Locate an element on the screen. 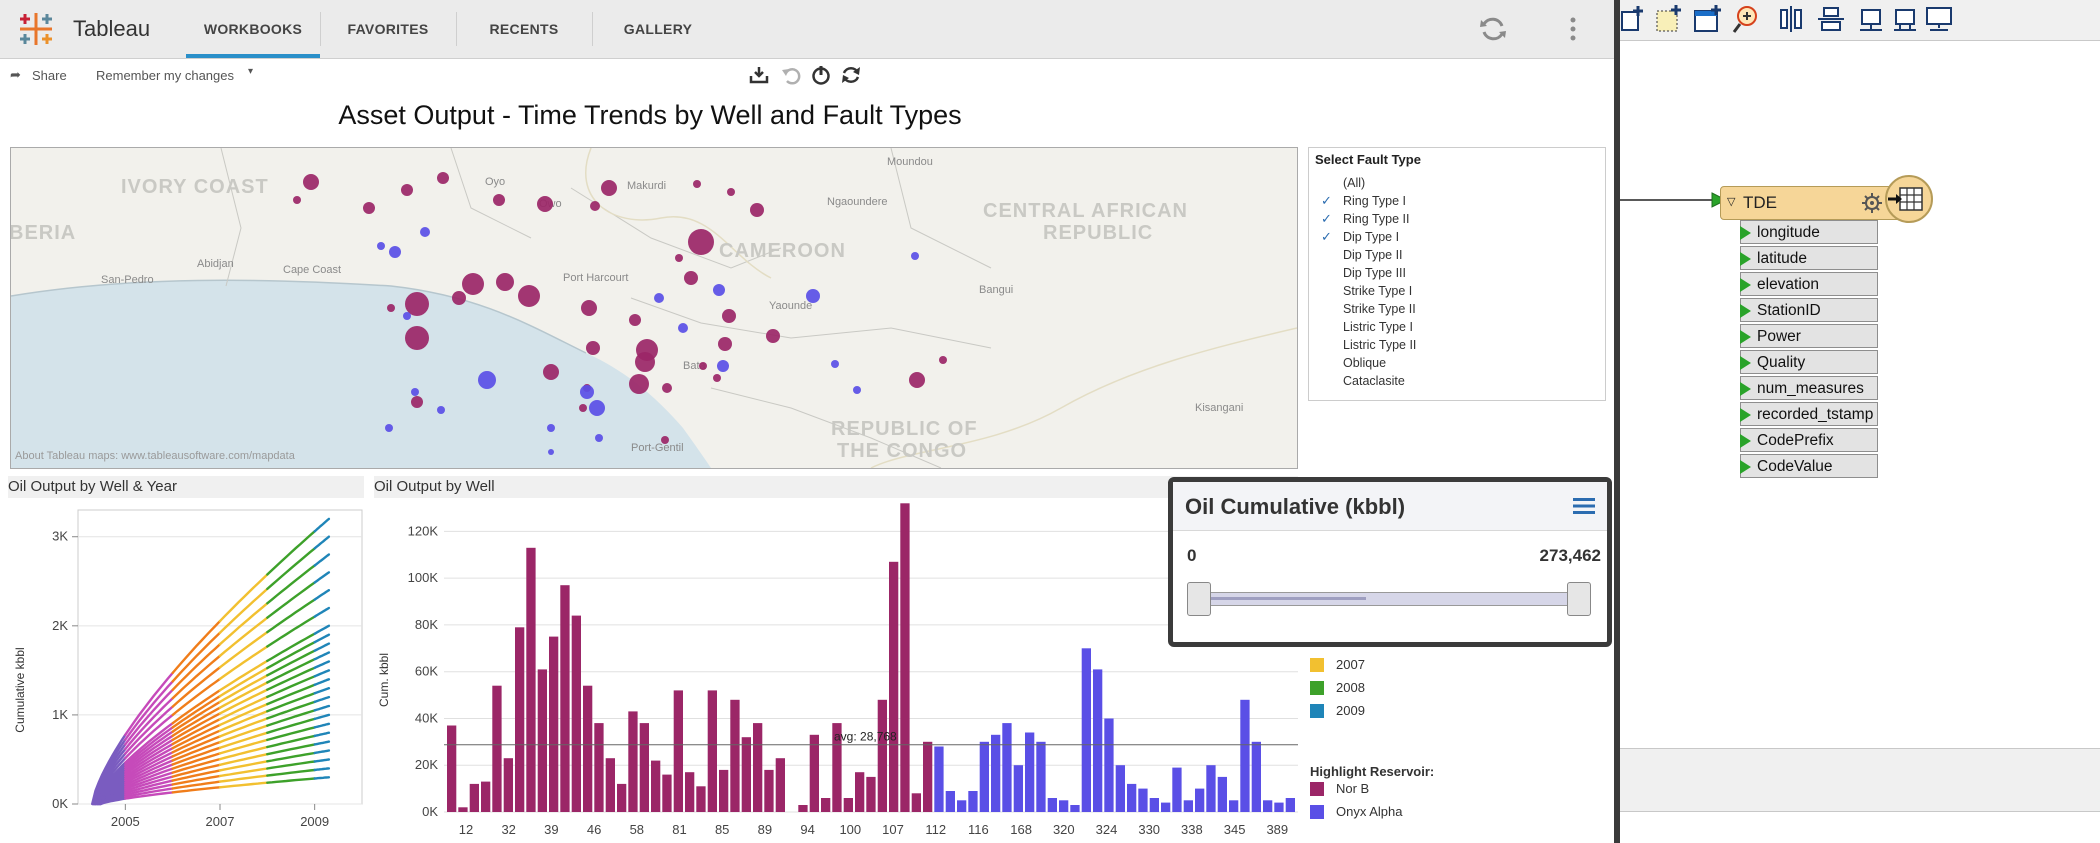 The height and width of the screenshot is (843, 2100). filter-item-strike-type-i: Strike Type I is located at coordinates (1377, 291).